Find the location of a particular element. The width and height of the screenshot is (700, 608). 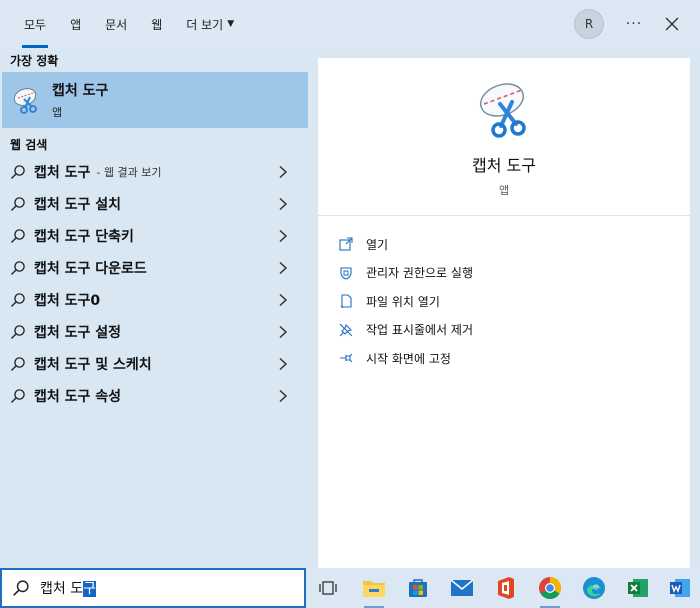

tab-web: 웹 is located at coordinates (156, 24).